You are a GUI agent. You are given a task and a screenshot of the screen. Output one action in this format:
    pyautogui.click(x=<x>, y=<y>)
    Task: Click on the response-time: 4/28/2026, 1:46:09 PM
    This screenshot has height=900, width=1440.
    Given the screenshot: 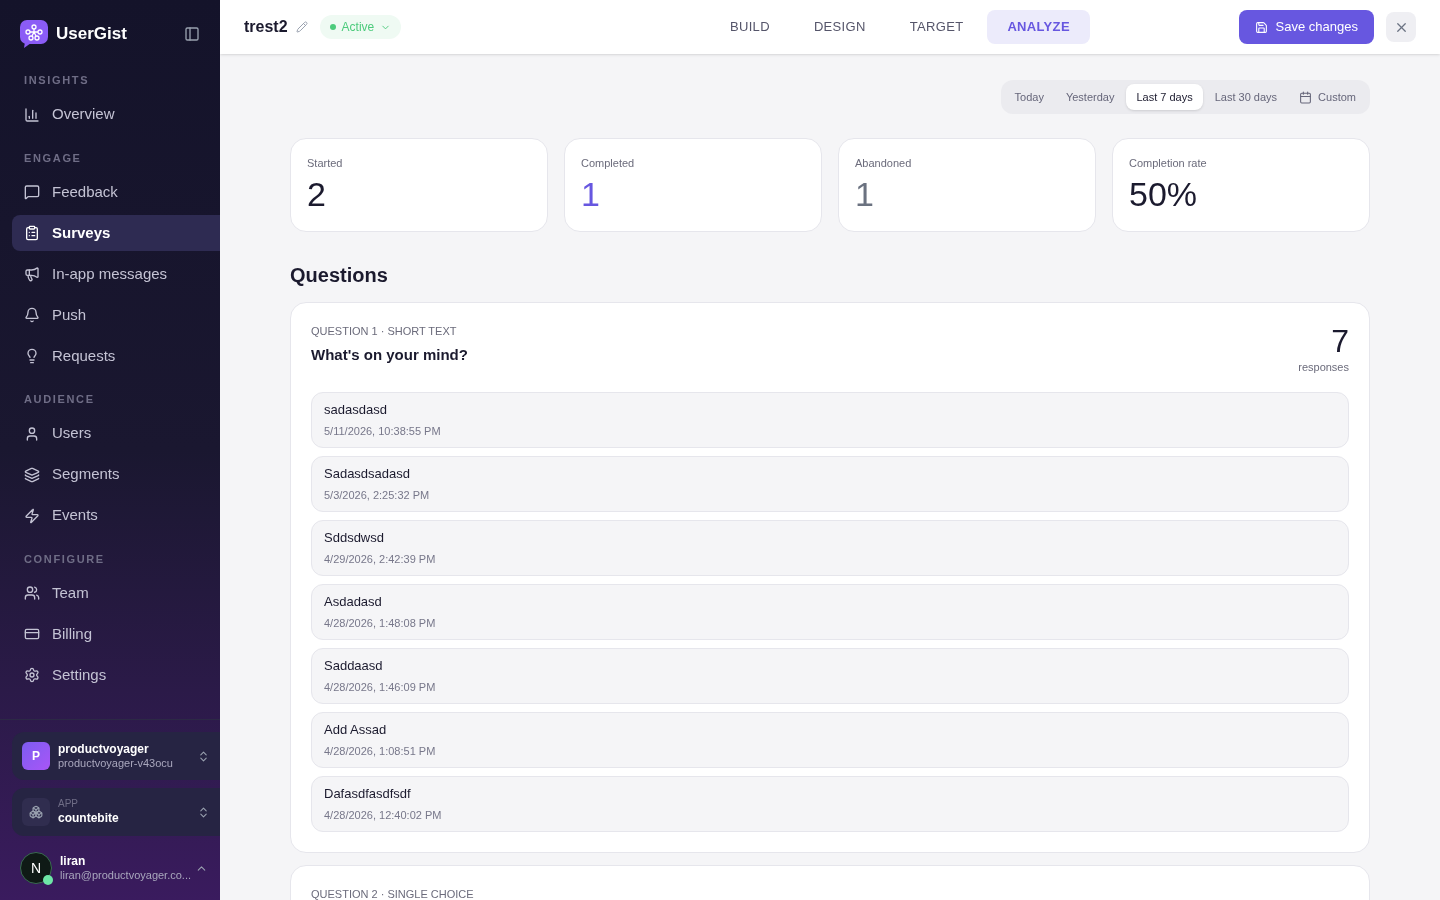 What is the action you would take?
    pyautogui.click(x=380, y=687)
    